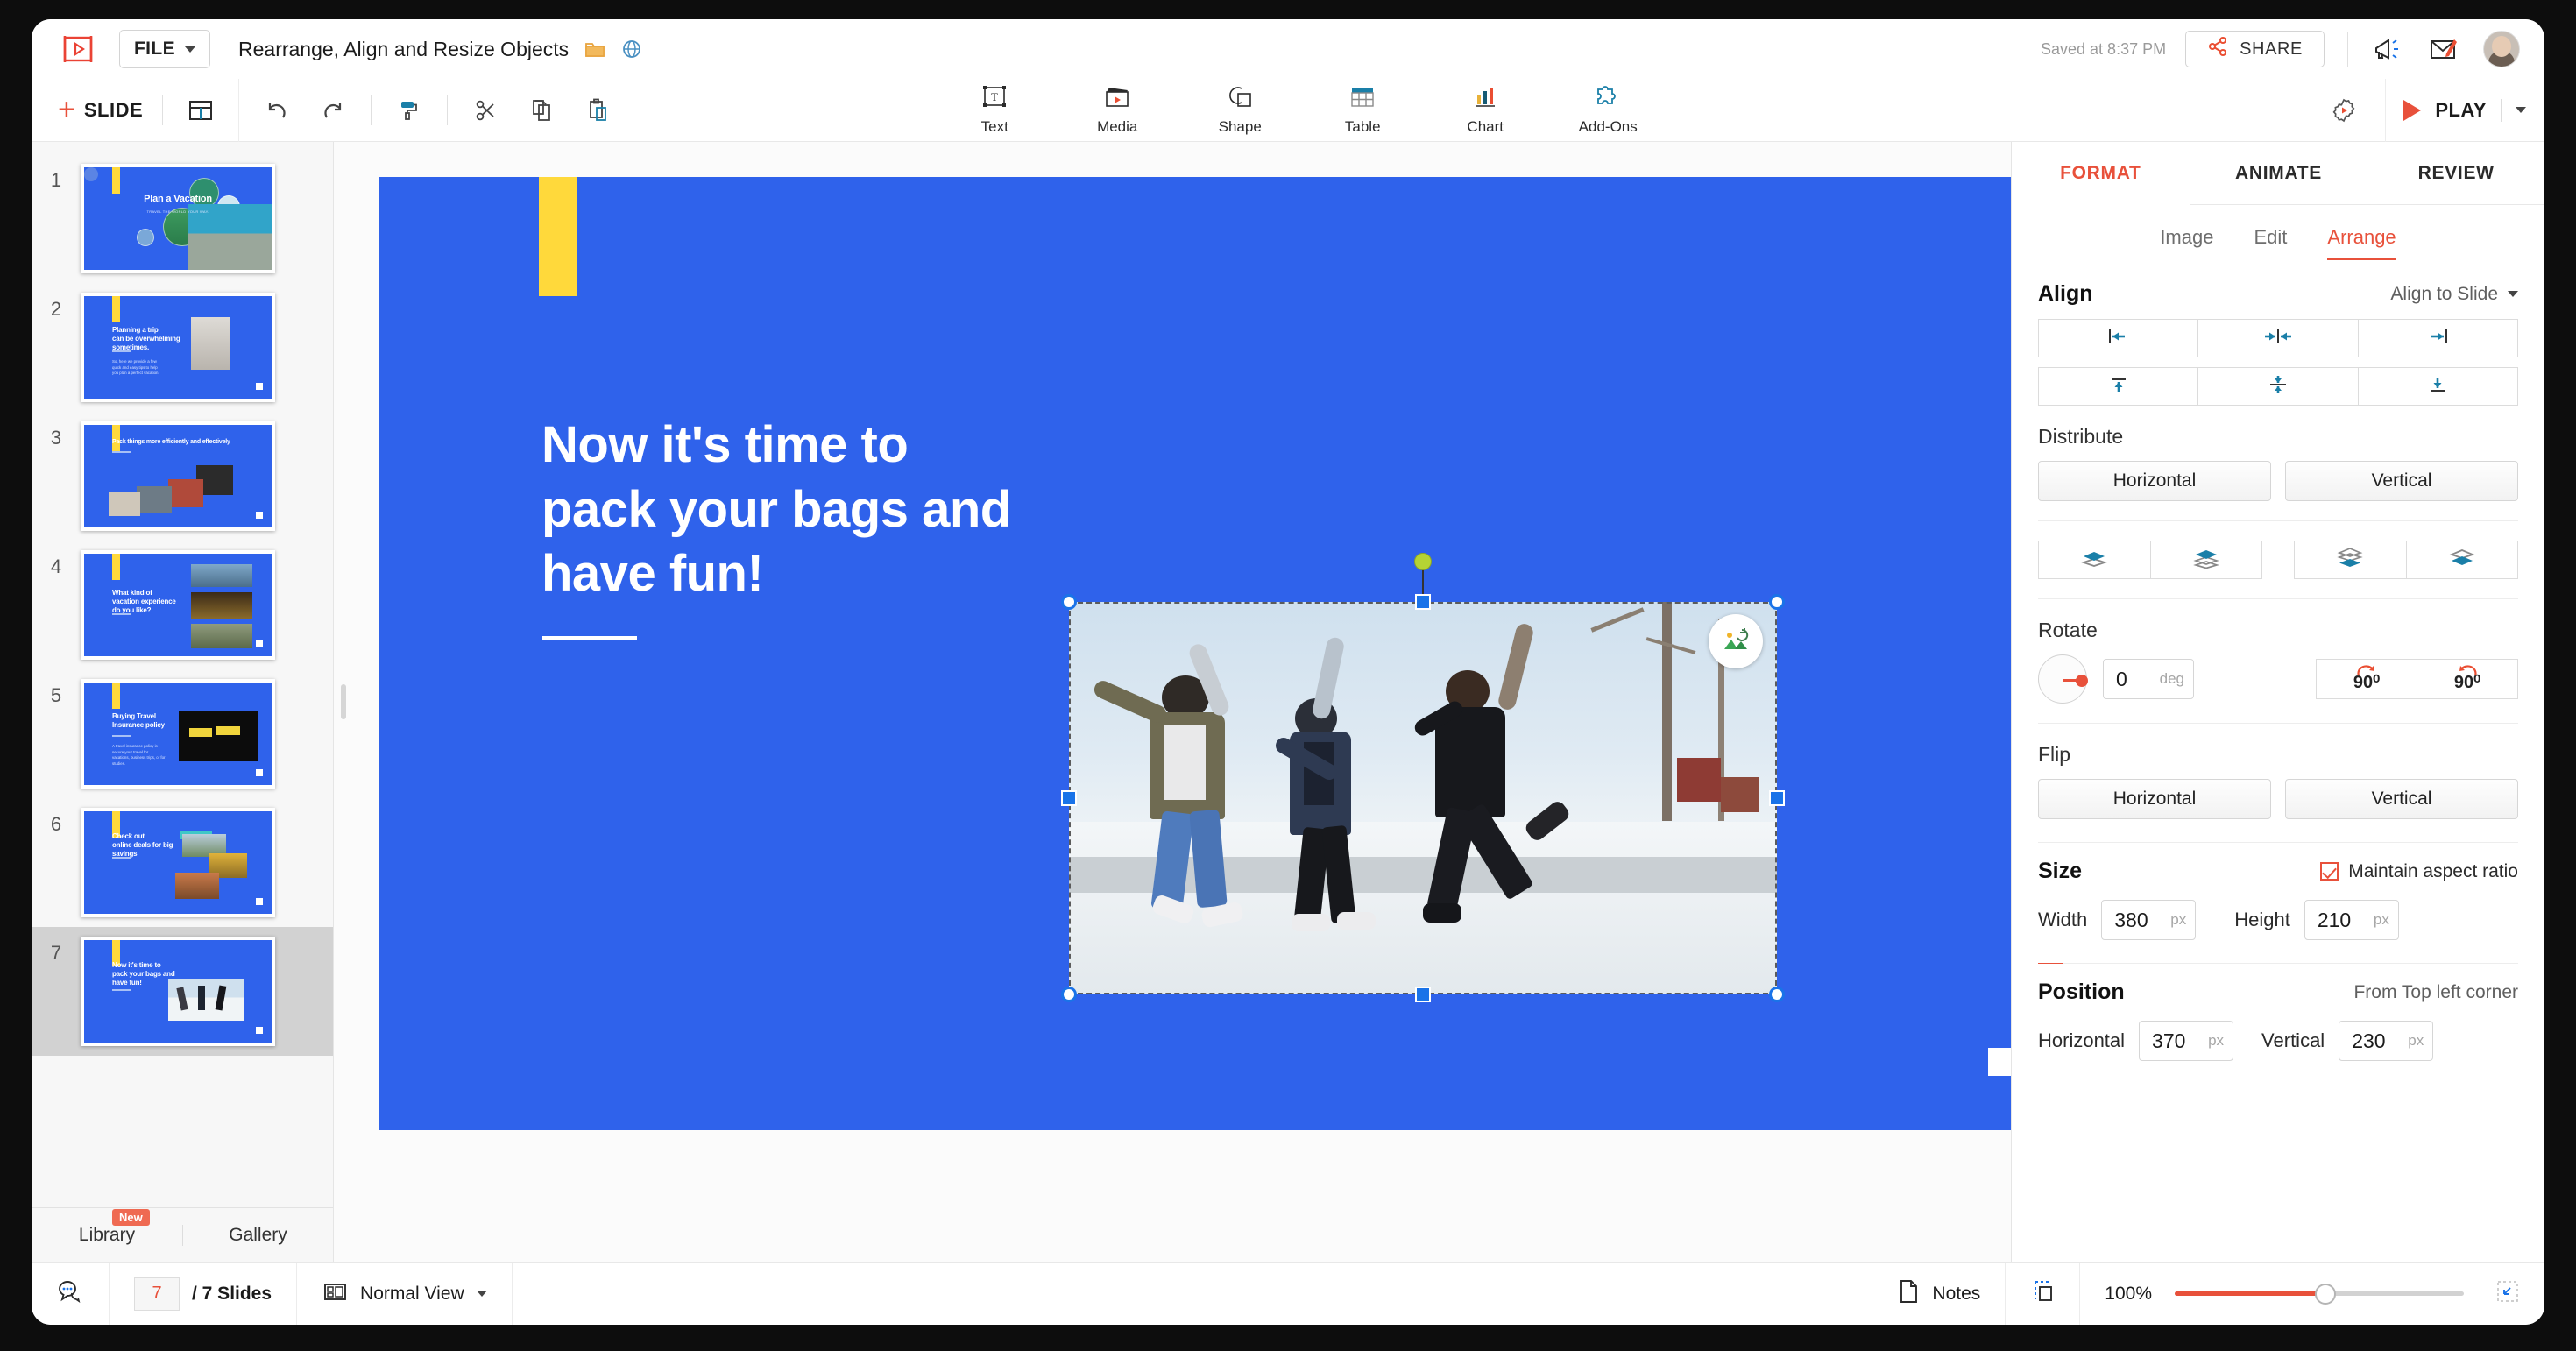 This screenshot has width=2576, height=1351. I want to click on rotate-degree-input: 0 deg, so click(2148, 679).